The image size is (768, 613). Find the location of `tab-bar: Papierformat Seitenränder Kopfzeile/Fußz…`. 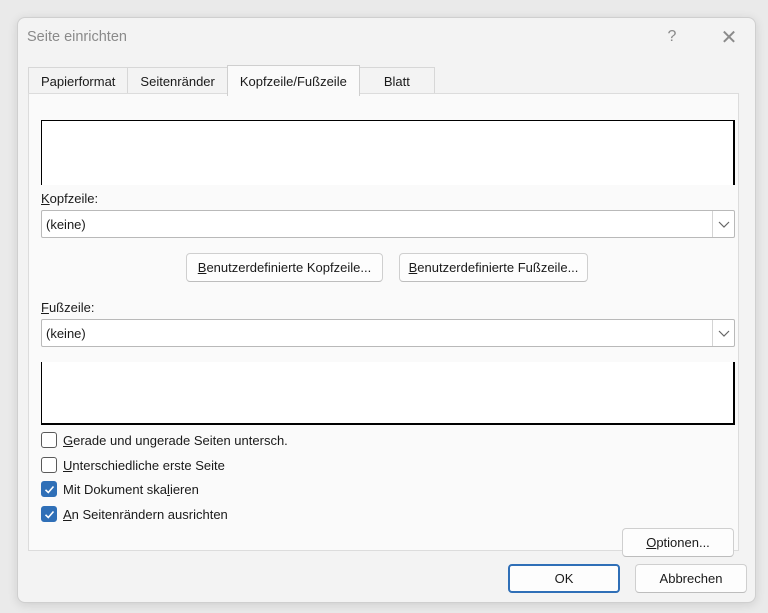

tab-bar: Papierformat Seitenränder Kopfzeile/Fußz… is located at coordinates (231, 80).